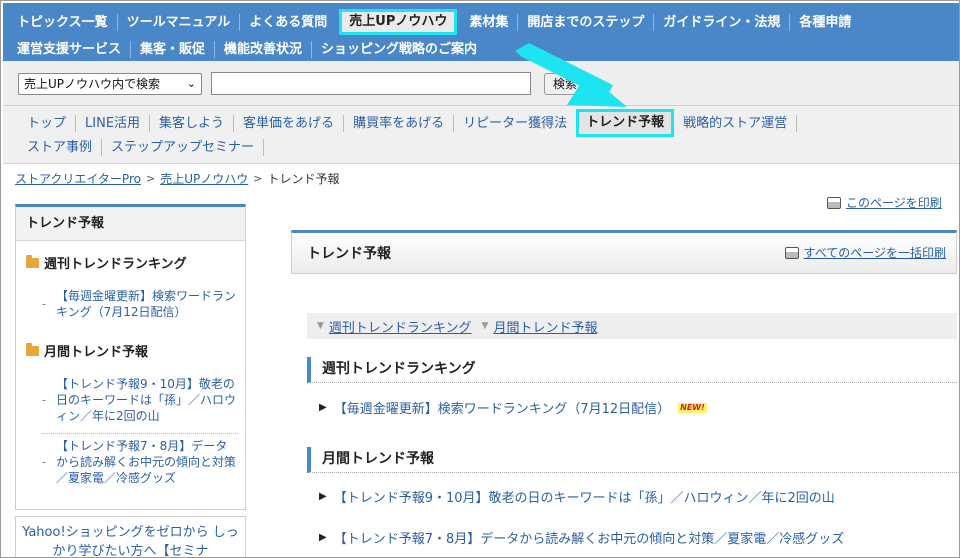 This screenshot has width=960, height=558. I want to click on new-badge: NEW!, so click(692, 407).